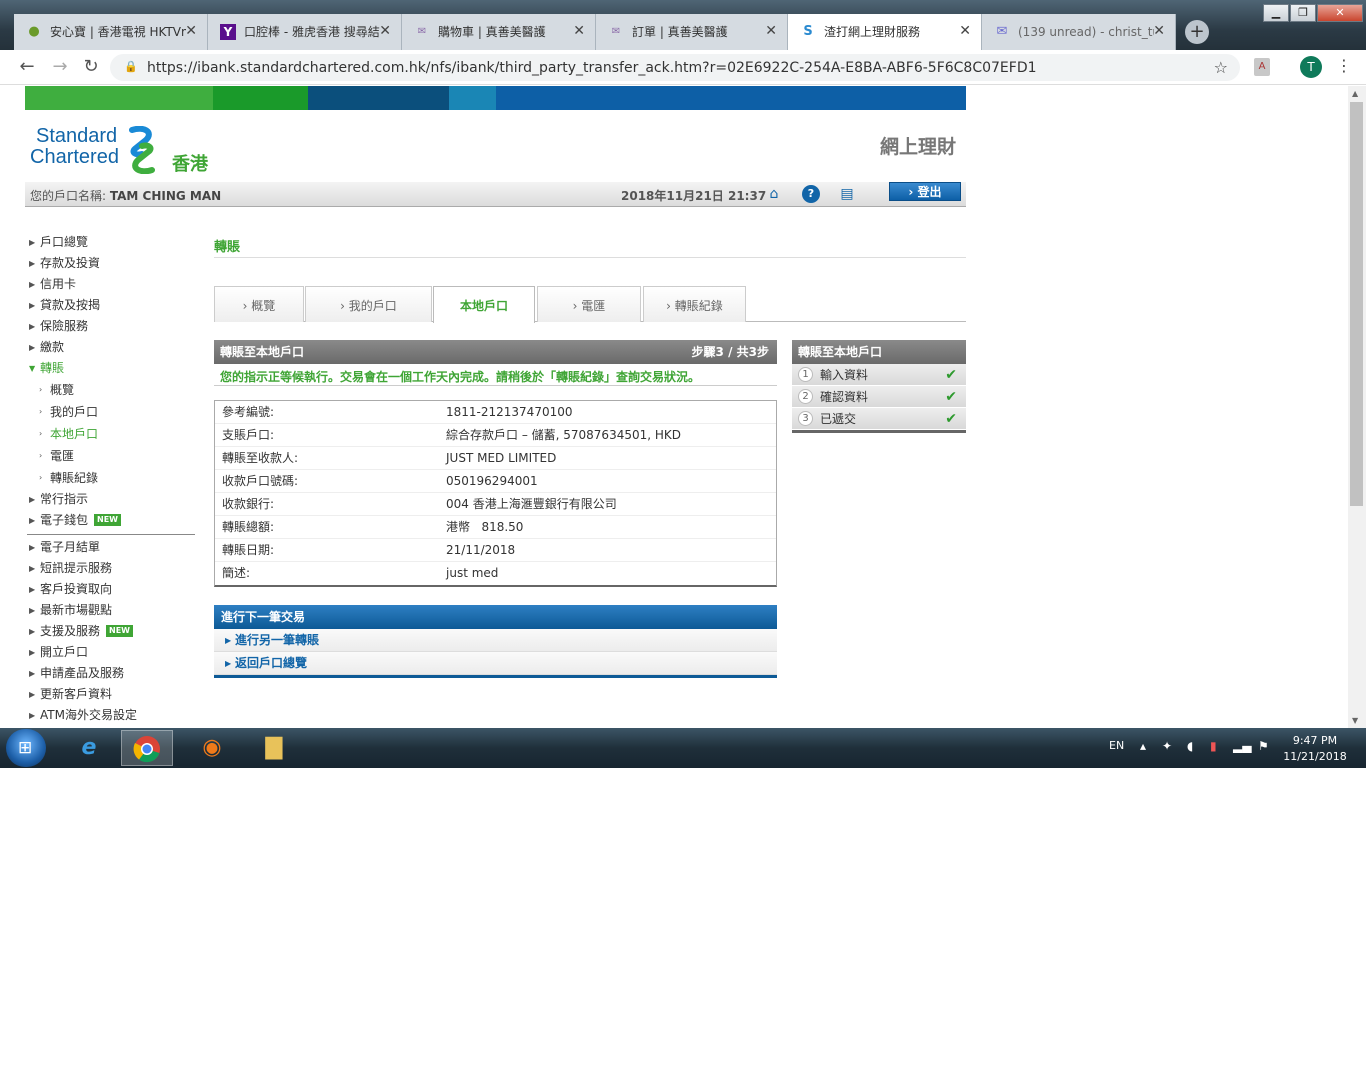 The image size is (1366, 1080). What do you see at coordinates (112, 456) in the screenshot?
I see `sidebar-subitem: › 電匯` at bounding box center [112, 456].